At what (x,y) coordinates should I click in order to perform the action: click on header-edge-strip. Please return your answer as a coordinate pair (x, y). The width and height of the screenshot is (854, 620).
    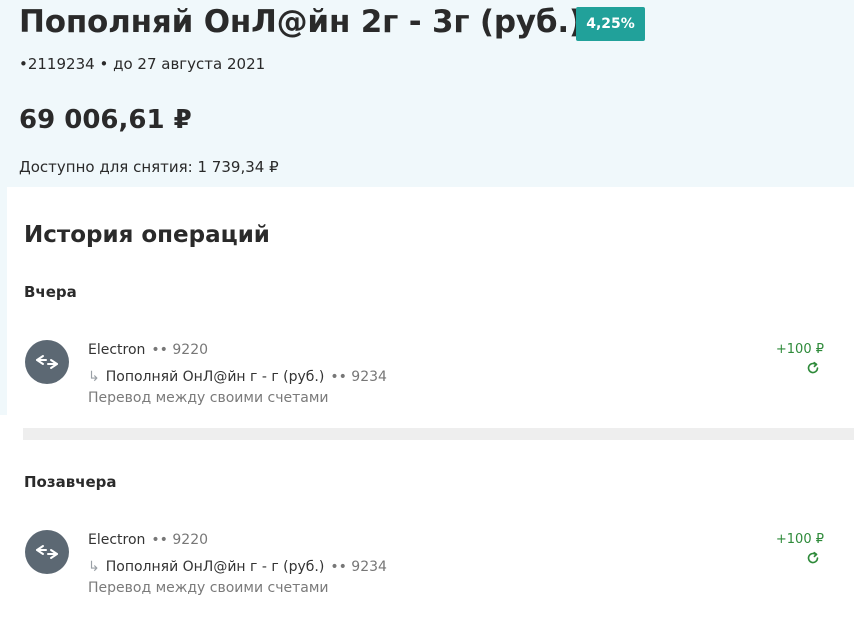
    Looking at the image, I should click on (3, 301).